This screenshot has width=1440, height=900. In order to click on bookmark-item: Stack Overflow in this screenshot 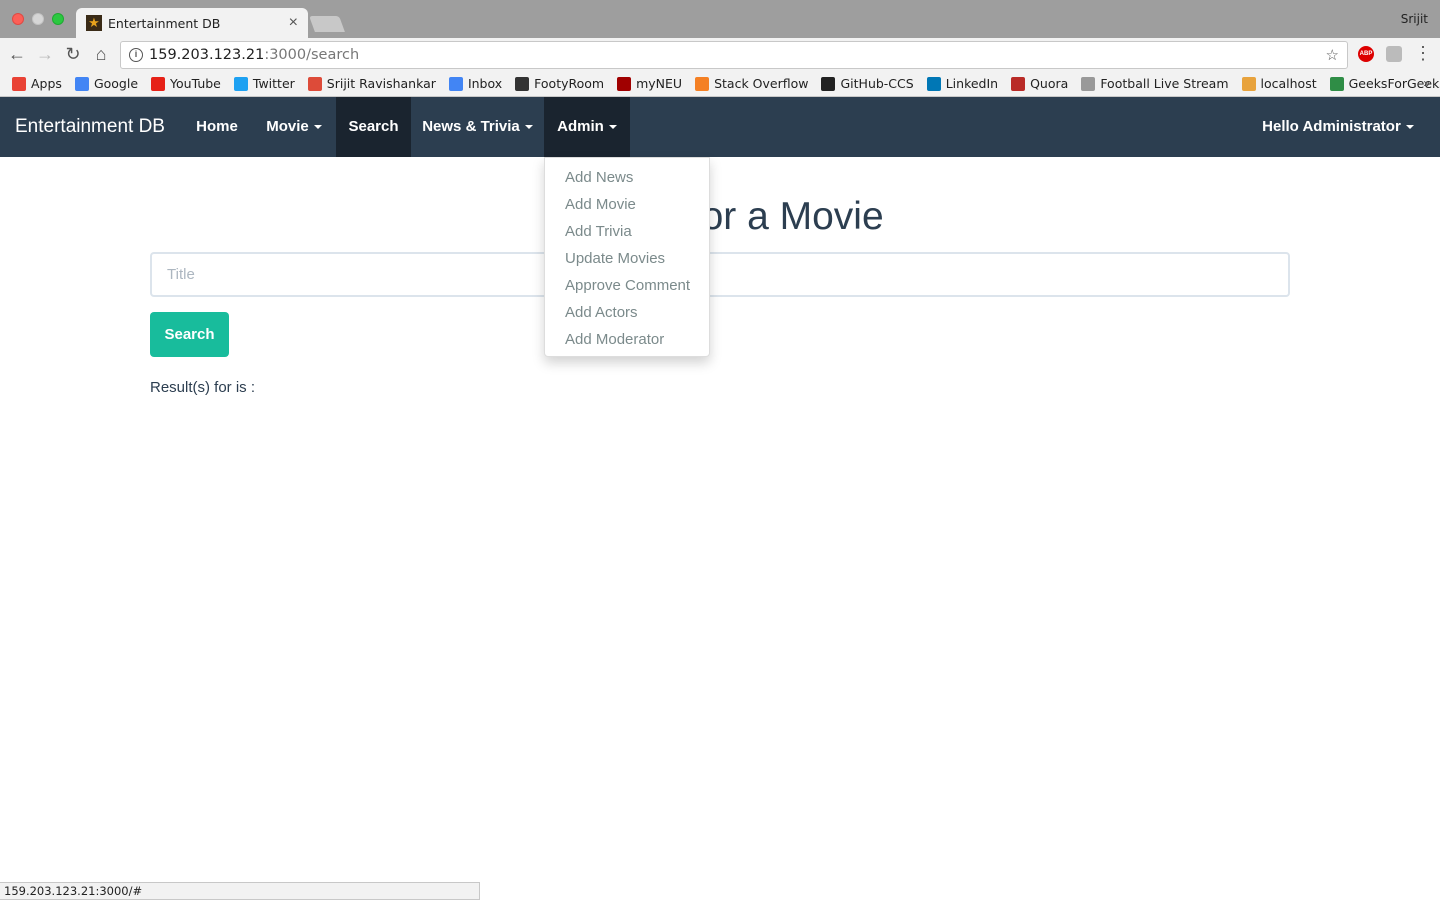, I will do `click(751, 83)`.